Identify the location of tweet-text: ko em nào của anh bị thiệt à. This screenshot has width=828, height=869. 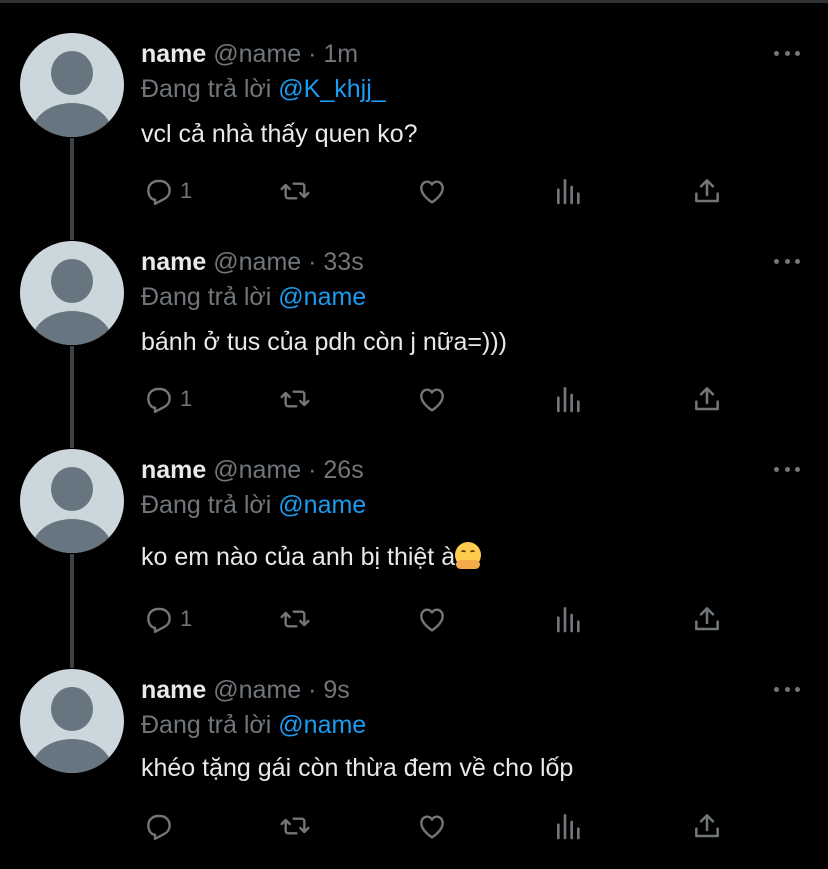
(311, 557).